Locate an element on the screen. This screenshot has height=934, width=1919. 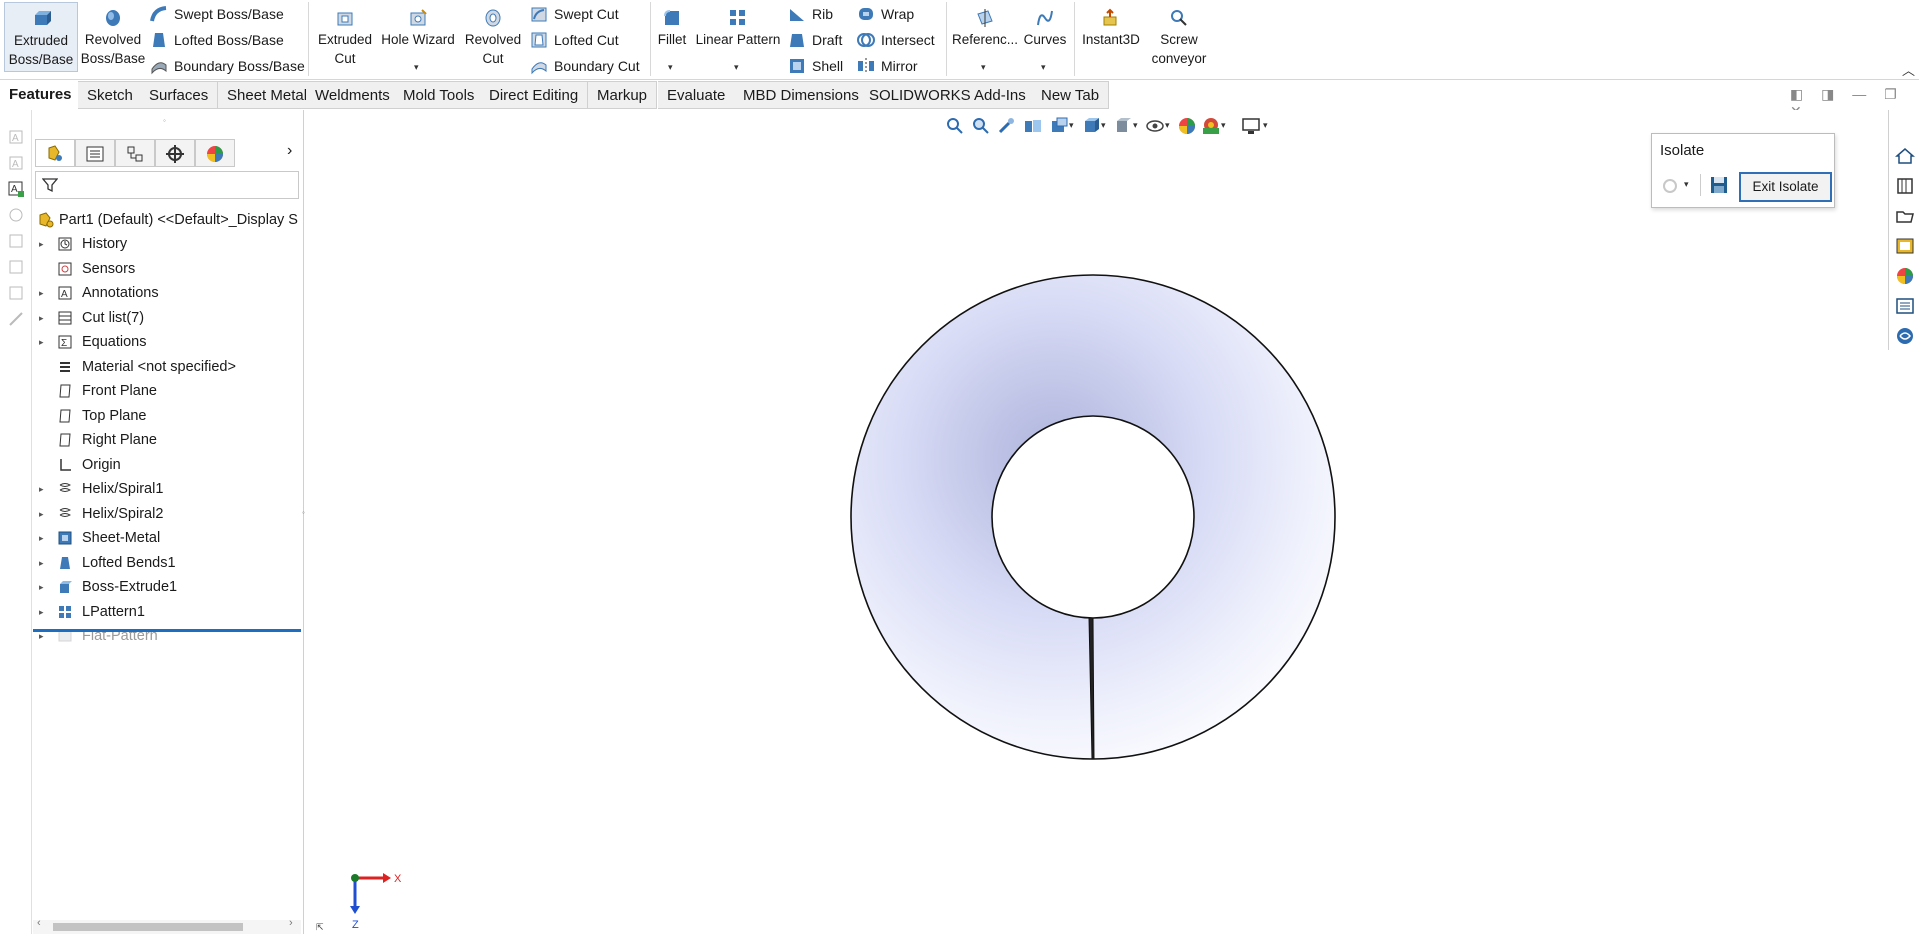
tree-item-history: ▸ History is located at coordinates (167, 244).